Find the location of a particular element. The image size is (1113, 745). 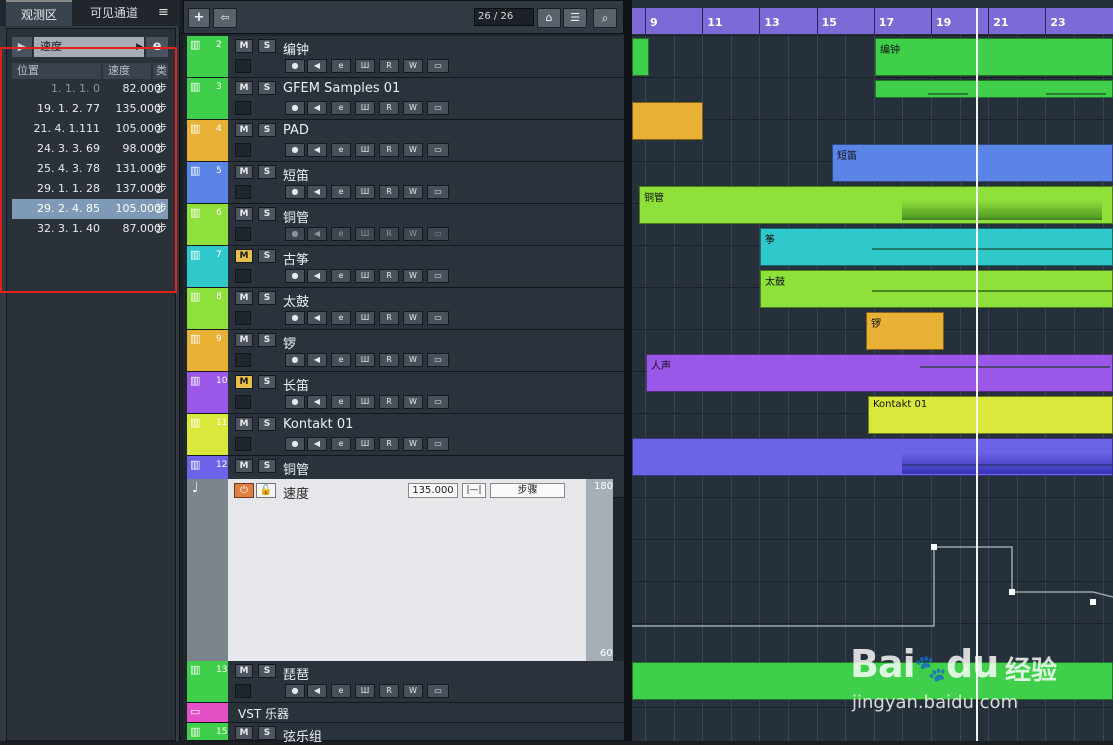

clip-event: 筝 is located at coordinates (936, 247).